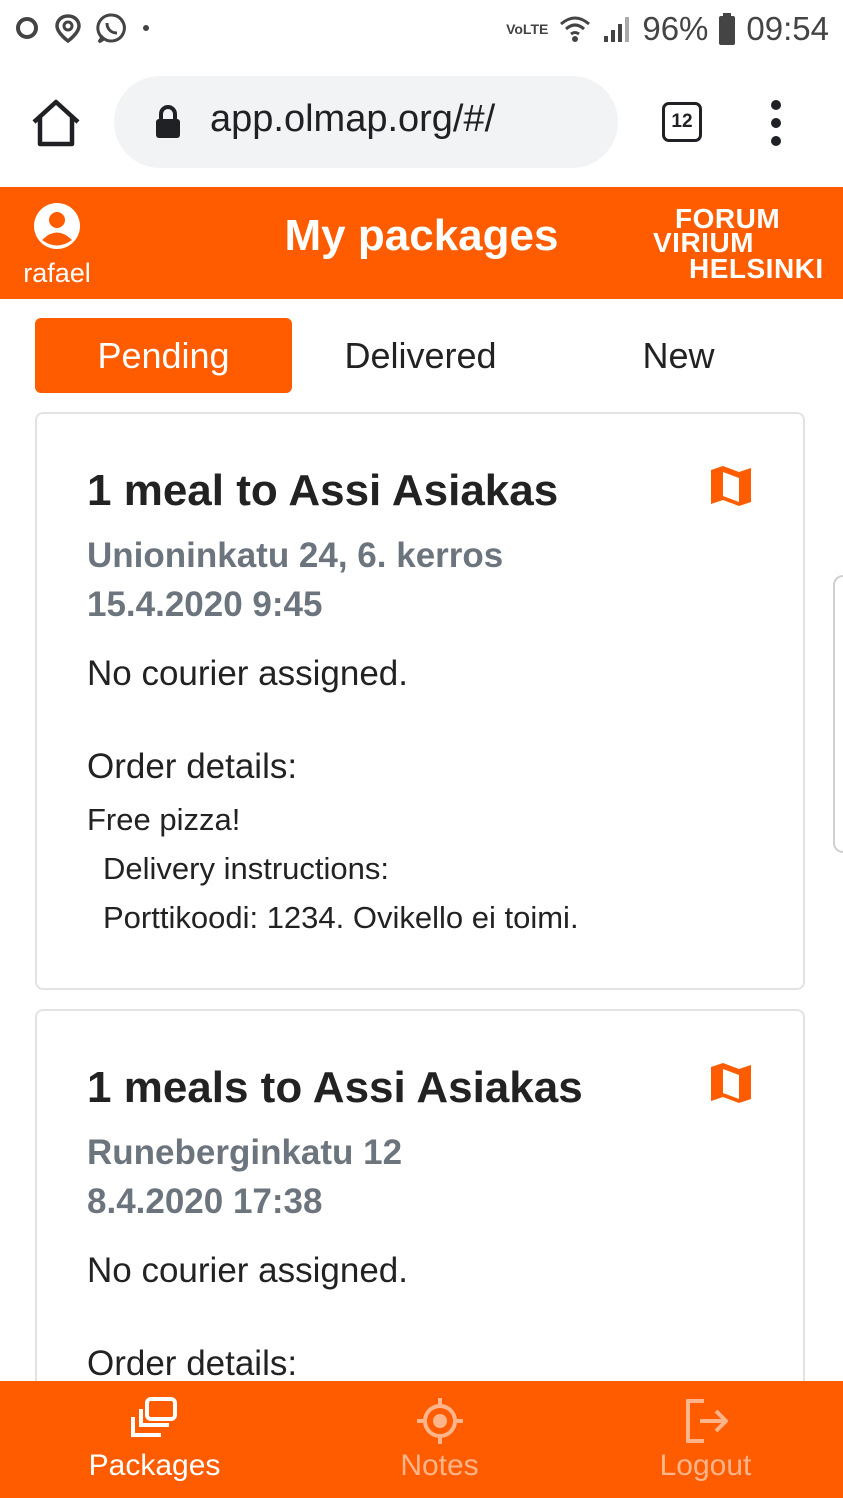  What do you see at coordinates (57, 273) in the screenshot?
I see `user-name: rafael` at bounding box center [57, 273].